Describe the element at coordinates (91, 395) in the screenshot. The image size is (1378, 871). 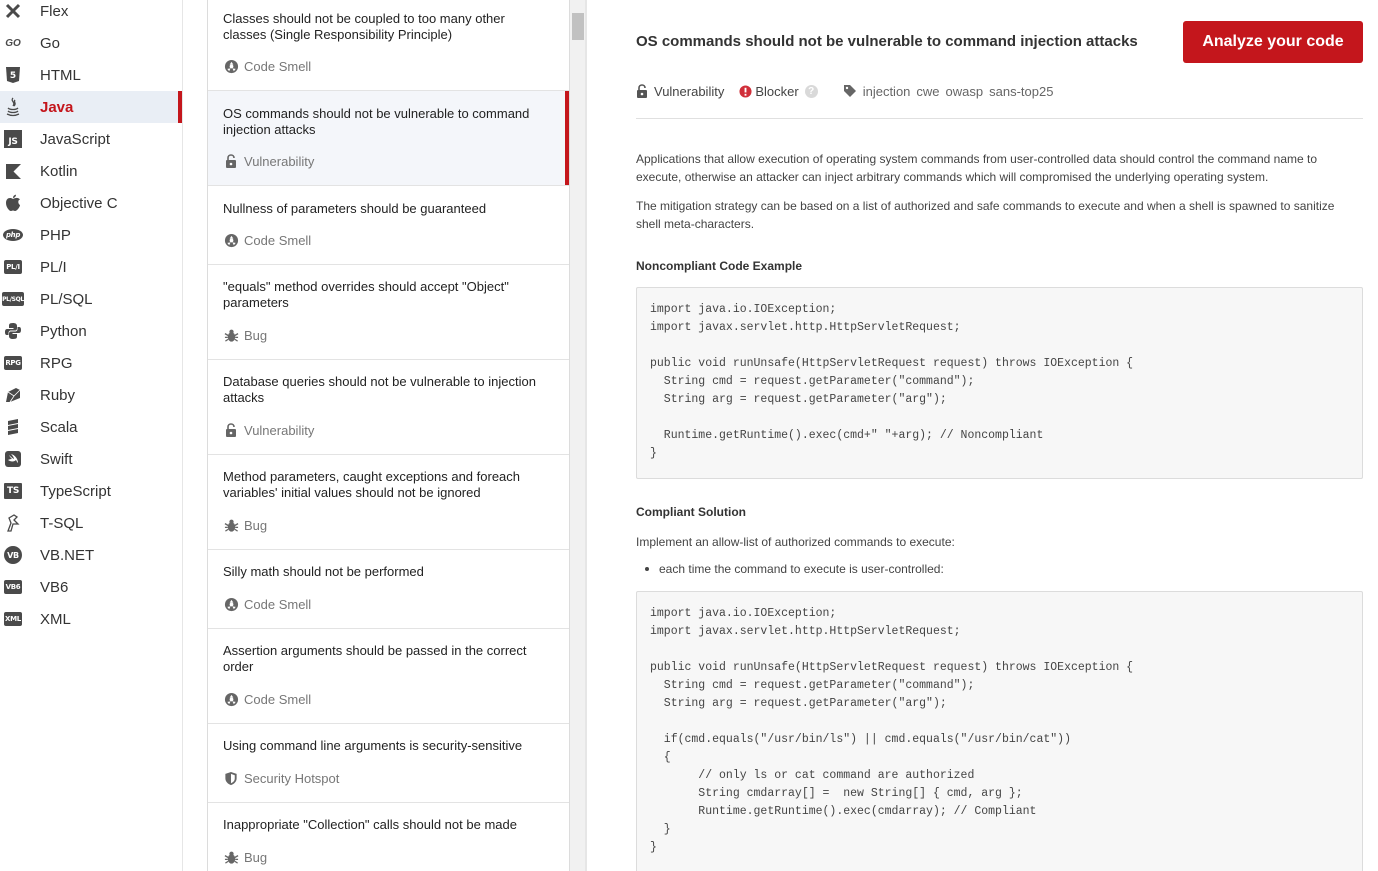
I see `sidebar-item-ruby: Ruby` at that location.